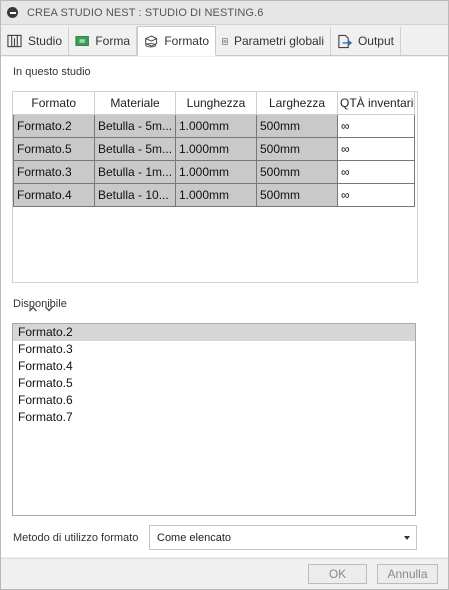 The height and width of the screenshot is (590, 449). I want to click on title-bar: CREA STUDIO NEST : STUDIO DI NESTING.6, so click(224, 13).